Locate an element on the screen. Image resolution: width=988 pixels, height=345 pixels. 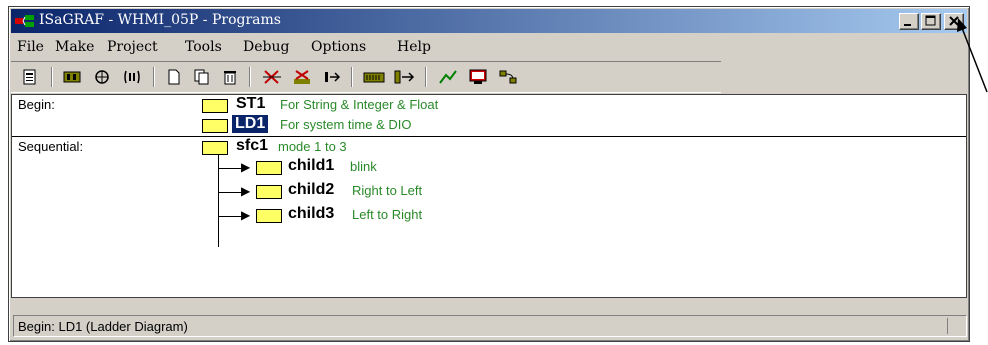
minimize-icon is located at coordinates (907, 25).